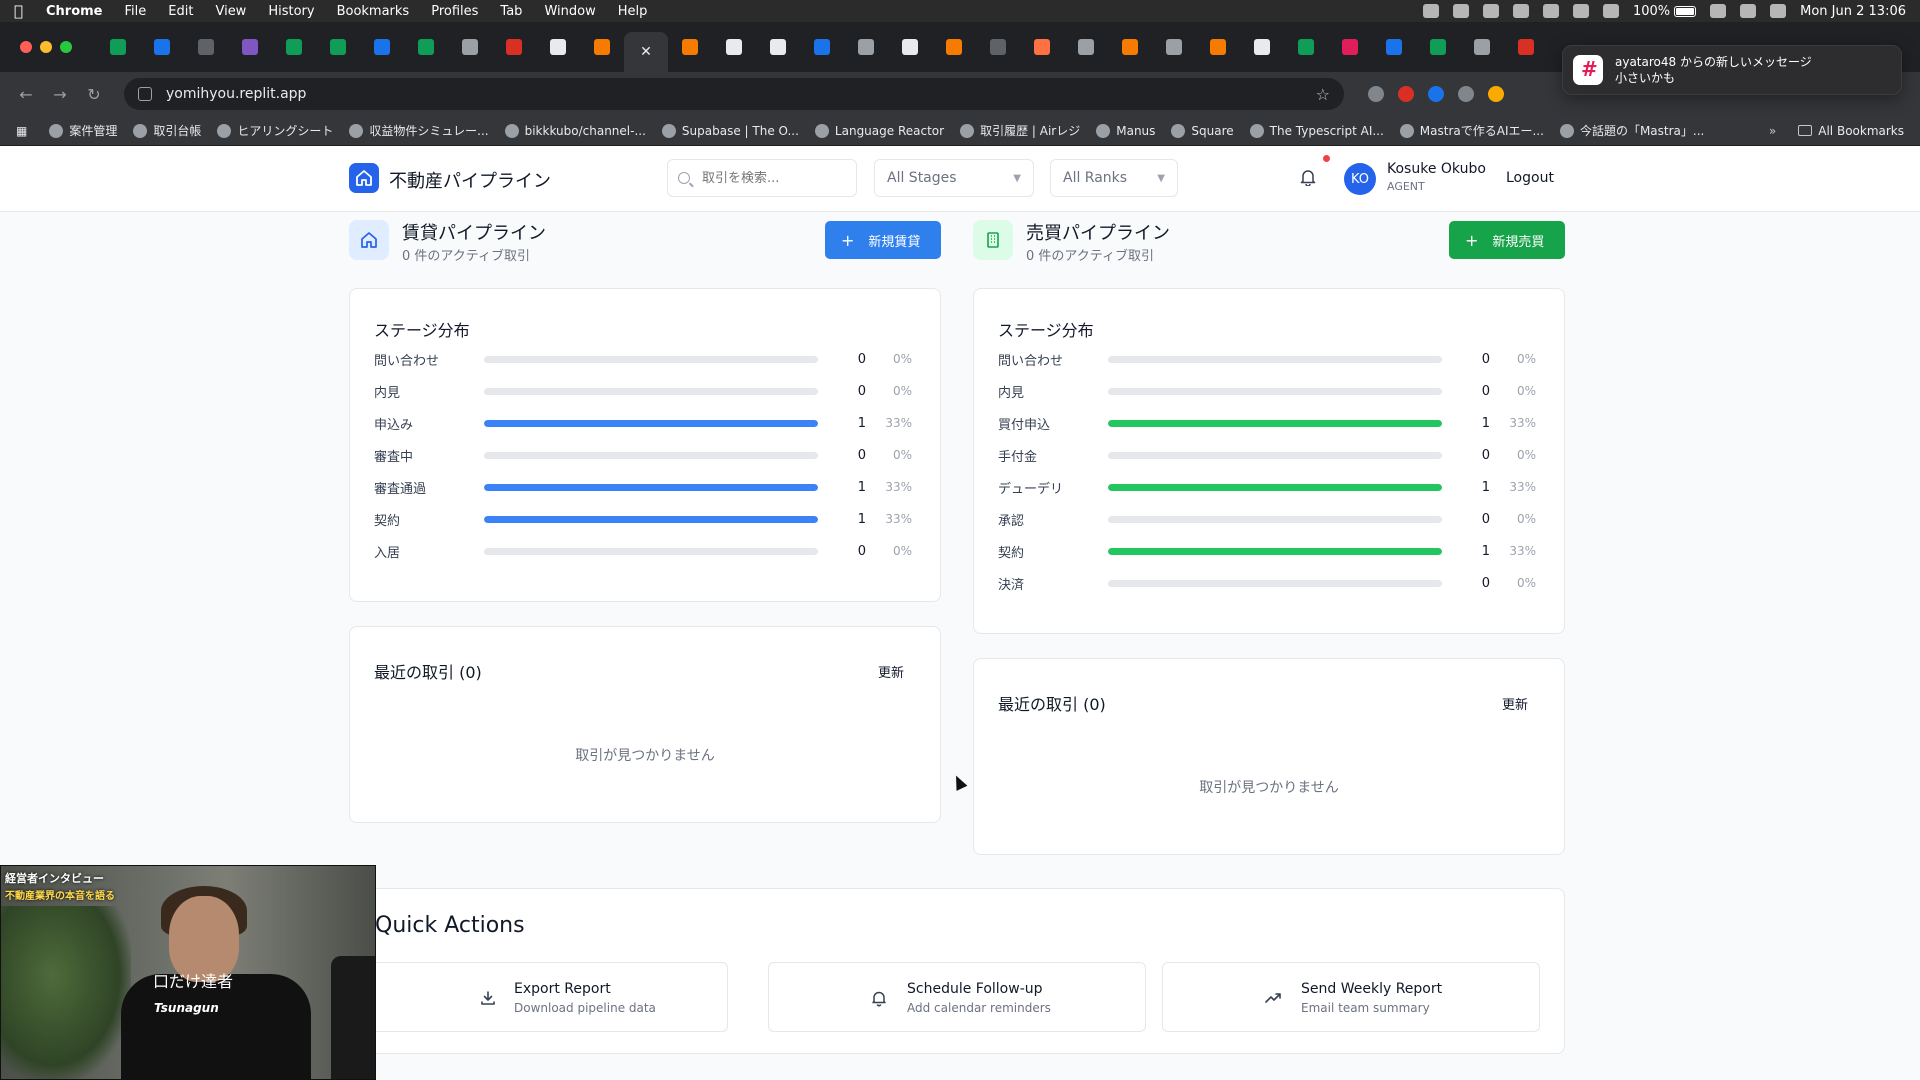 This screenshot has width=1920, height=1080. What do you see at coordinates (1610, 11) in the screenshot?
I see `input-method-icon` at bounding box center [1610, 11].